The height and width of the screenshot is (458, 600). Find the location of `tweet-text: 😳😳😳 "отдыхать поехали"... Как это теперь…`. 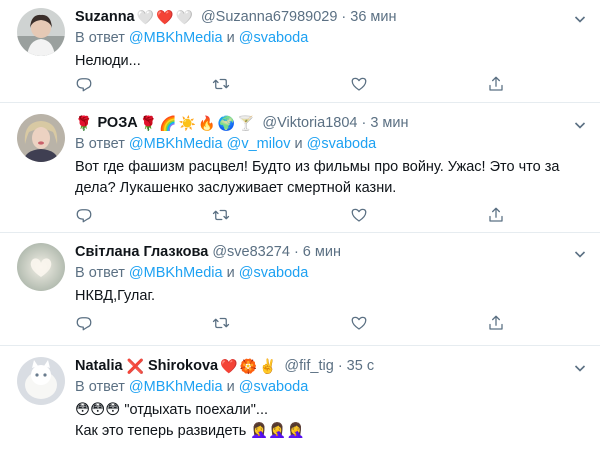

tweet-text: 😳😳😳 "отдыхать поехали"... Как это теперь… is located at coordinates (190, 420).